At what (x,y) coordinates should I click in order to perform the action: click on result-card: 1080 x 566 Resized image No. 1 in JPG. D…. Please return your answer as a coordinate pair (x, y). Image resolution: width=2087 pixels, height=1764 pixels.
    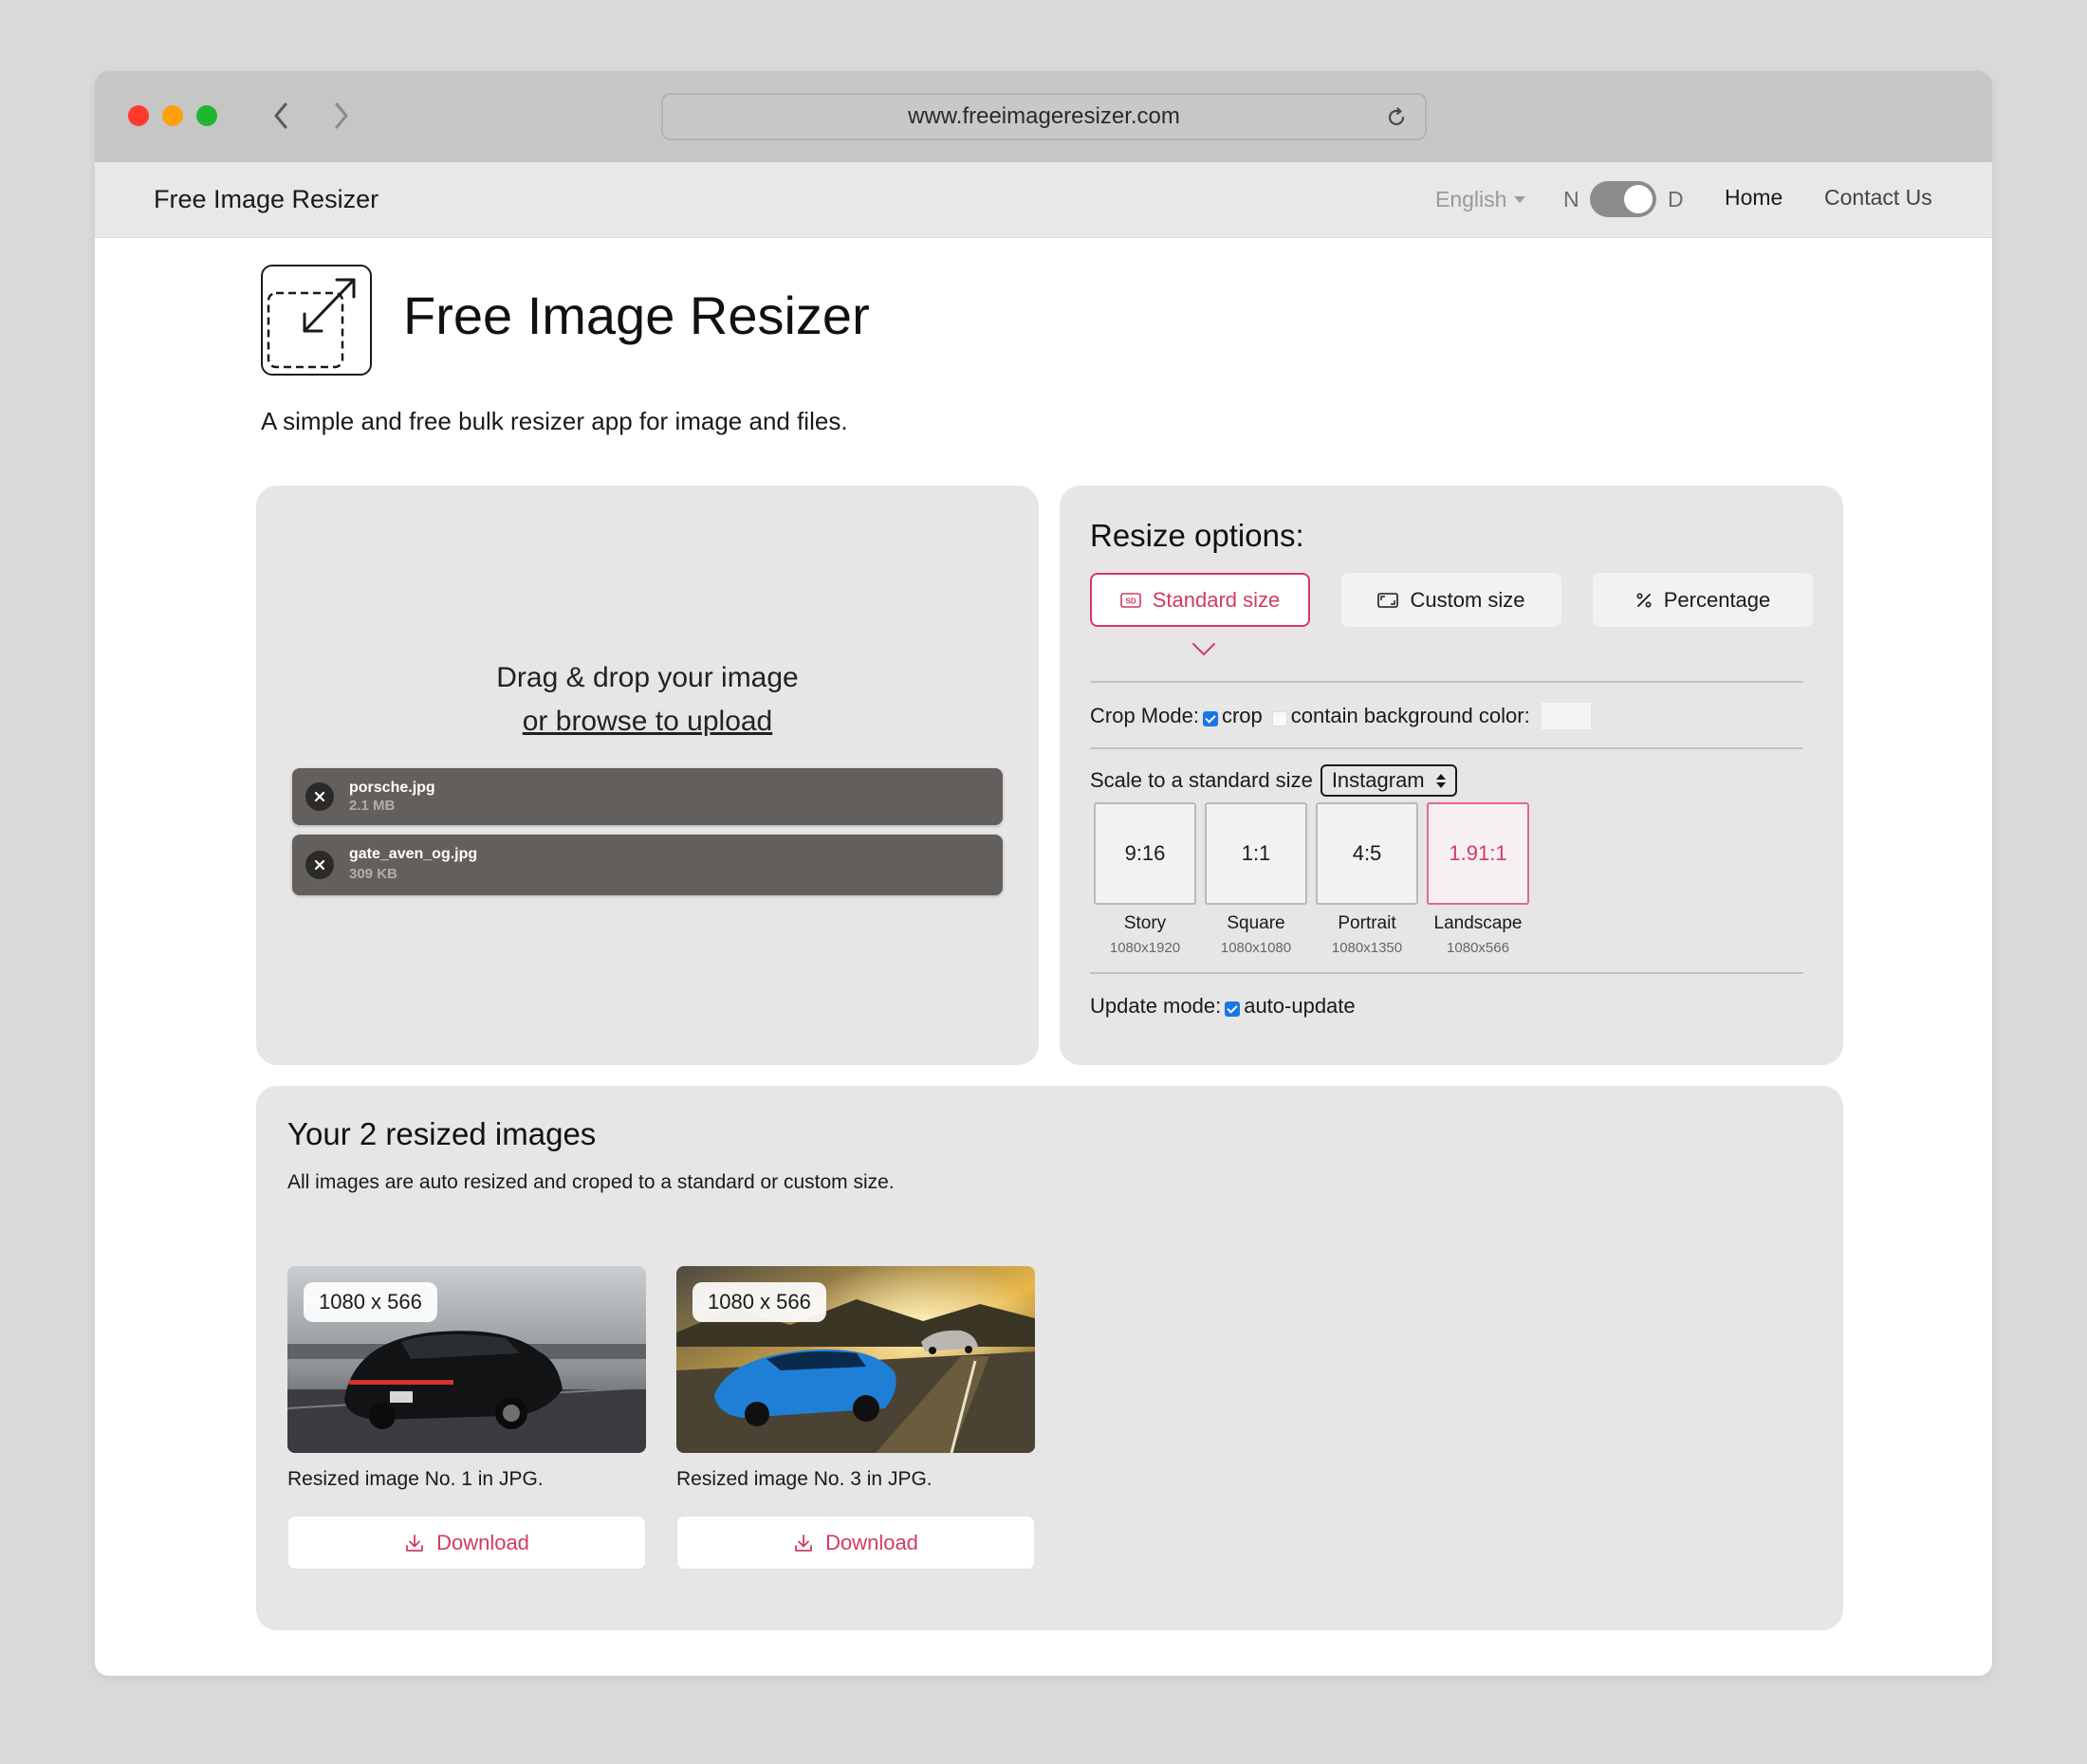
    Looking at the image, I should click on (466, 1418).